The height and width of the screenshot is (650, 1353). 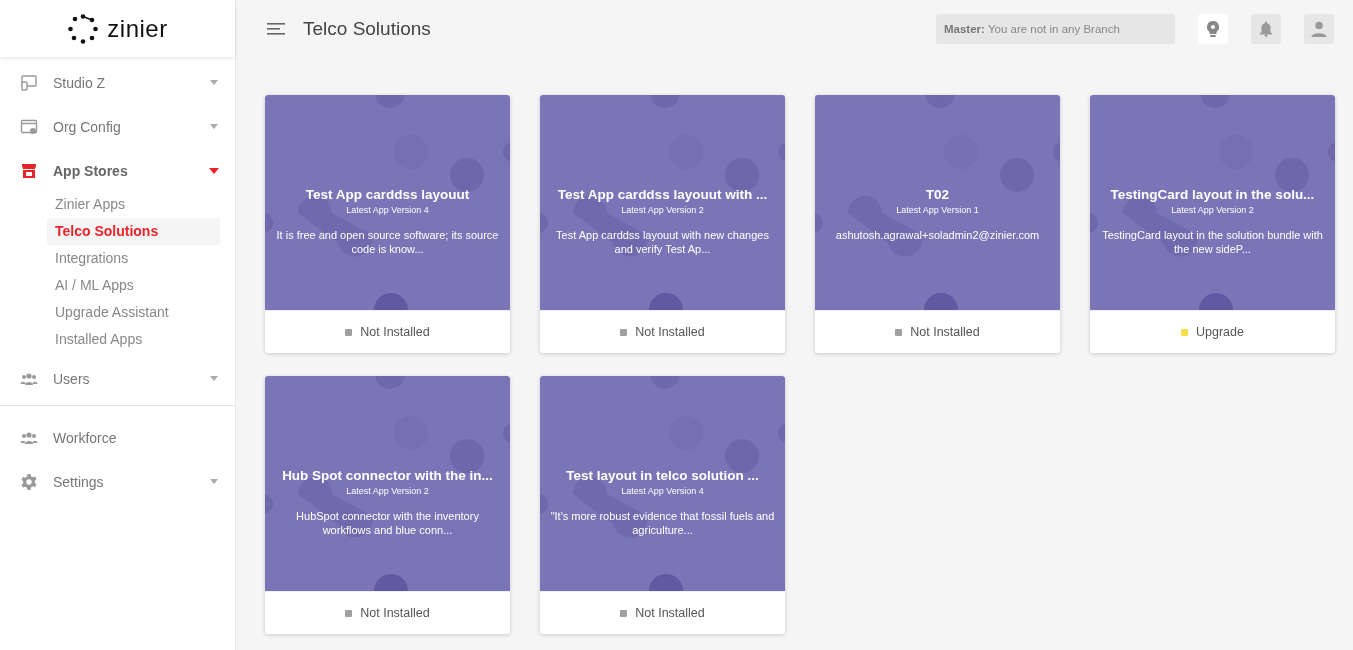 What do you see at coordinates (937, 235) in the screenshot?
I see `card-description: ashutosh.agrawal+soladmin2@zinier.com` at bounding box center [937, 235].